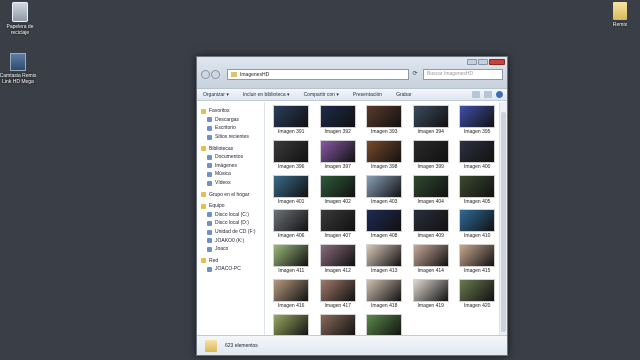 The width and height of the screenshot is (640, 360). What do you see at coordinates (230, 148) in the screenshot?
I see `nav-item: Bibliotecas` at bounding box center [230, 148].